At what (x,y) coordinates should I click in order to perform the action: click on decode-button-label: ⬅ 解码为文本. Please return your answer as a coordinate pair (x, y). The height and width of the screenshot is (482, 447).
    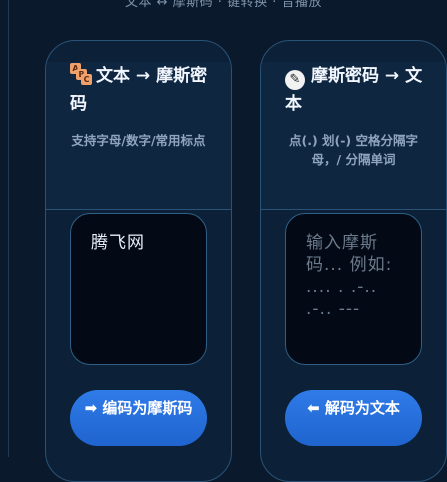
    Looking at the image, I should click on (353, 408).